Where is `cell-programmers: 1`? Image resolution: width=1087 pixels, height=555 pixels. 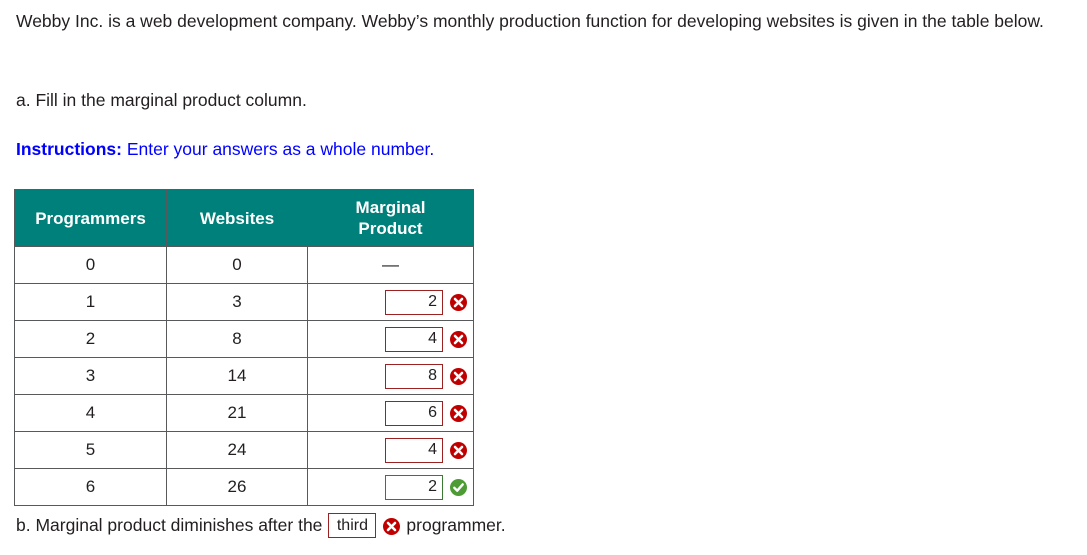
cell-programmers: 1 is located at coordinates (90, 302).